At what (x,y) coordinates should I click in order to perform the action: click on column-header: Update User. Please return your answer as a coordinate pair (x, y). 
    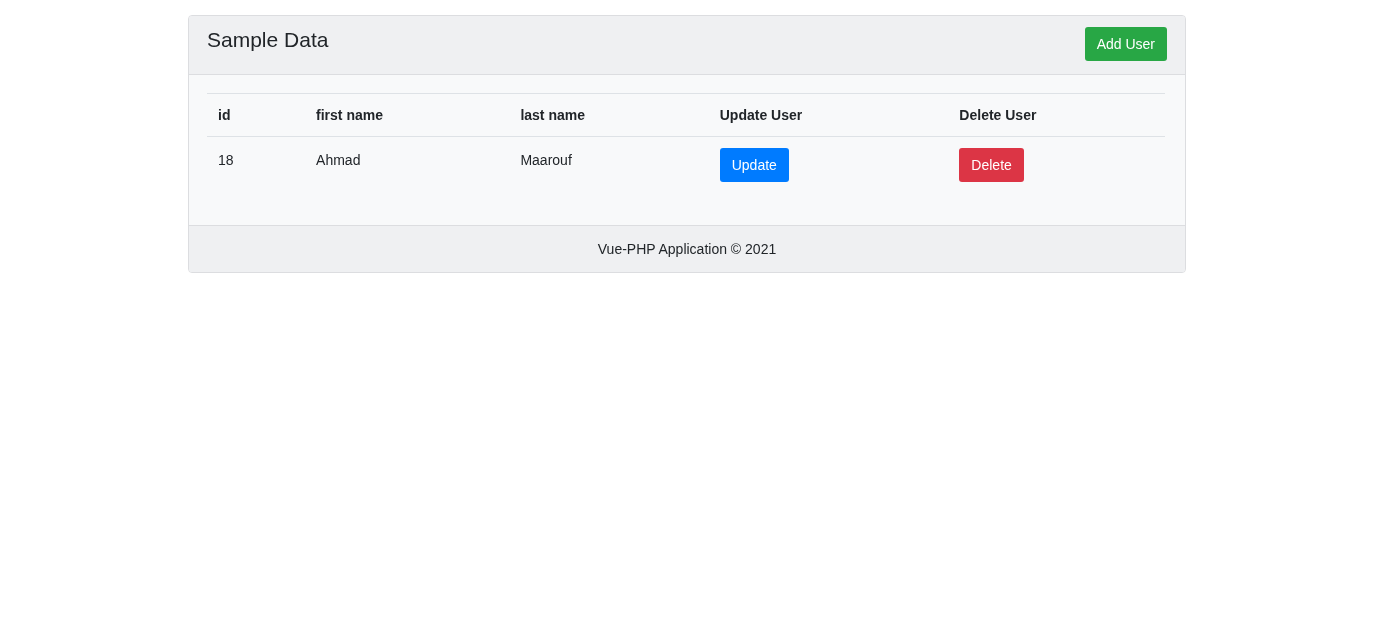
    Looking at the image, I should click on (828, 115).